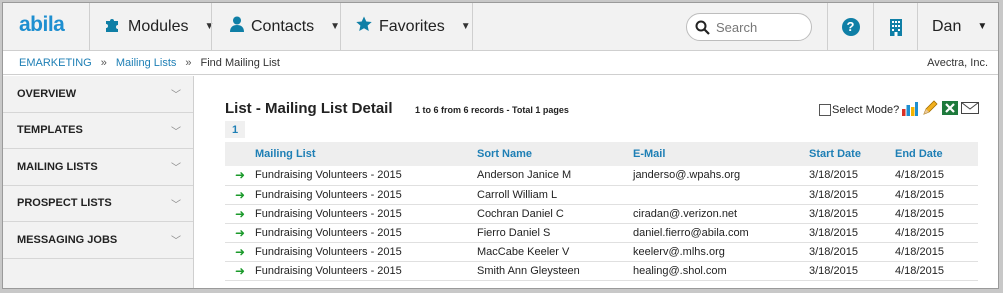 This screenshot has height=293, width=1003. Describe the element at coordinates (721, 154) in the screenshot. I see `column-header-email: E-Mail` at that location.